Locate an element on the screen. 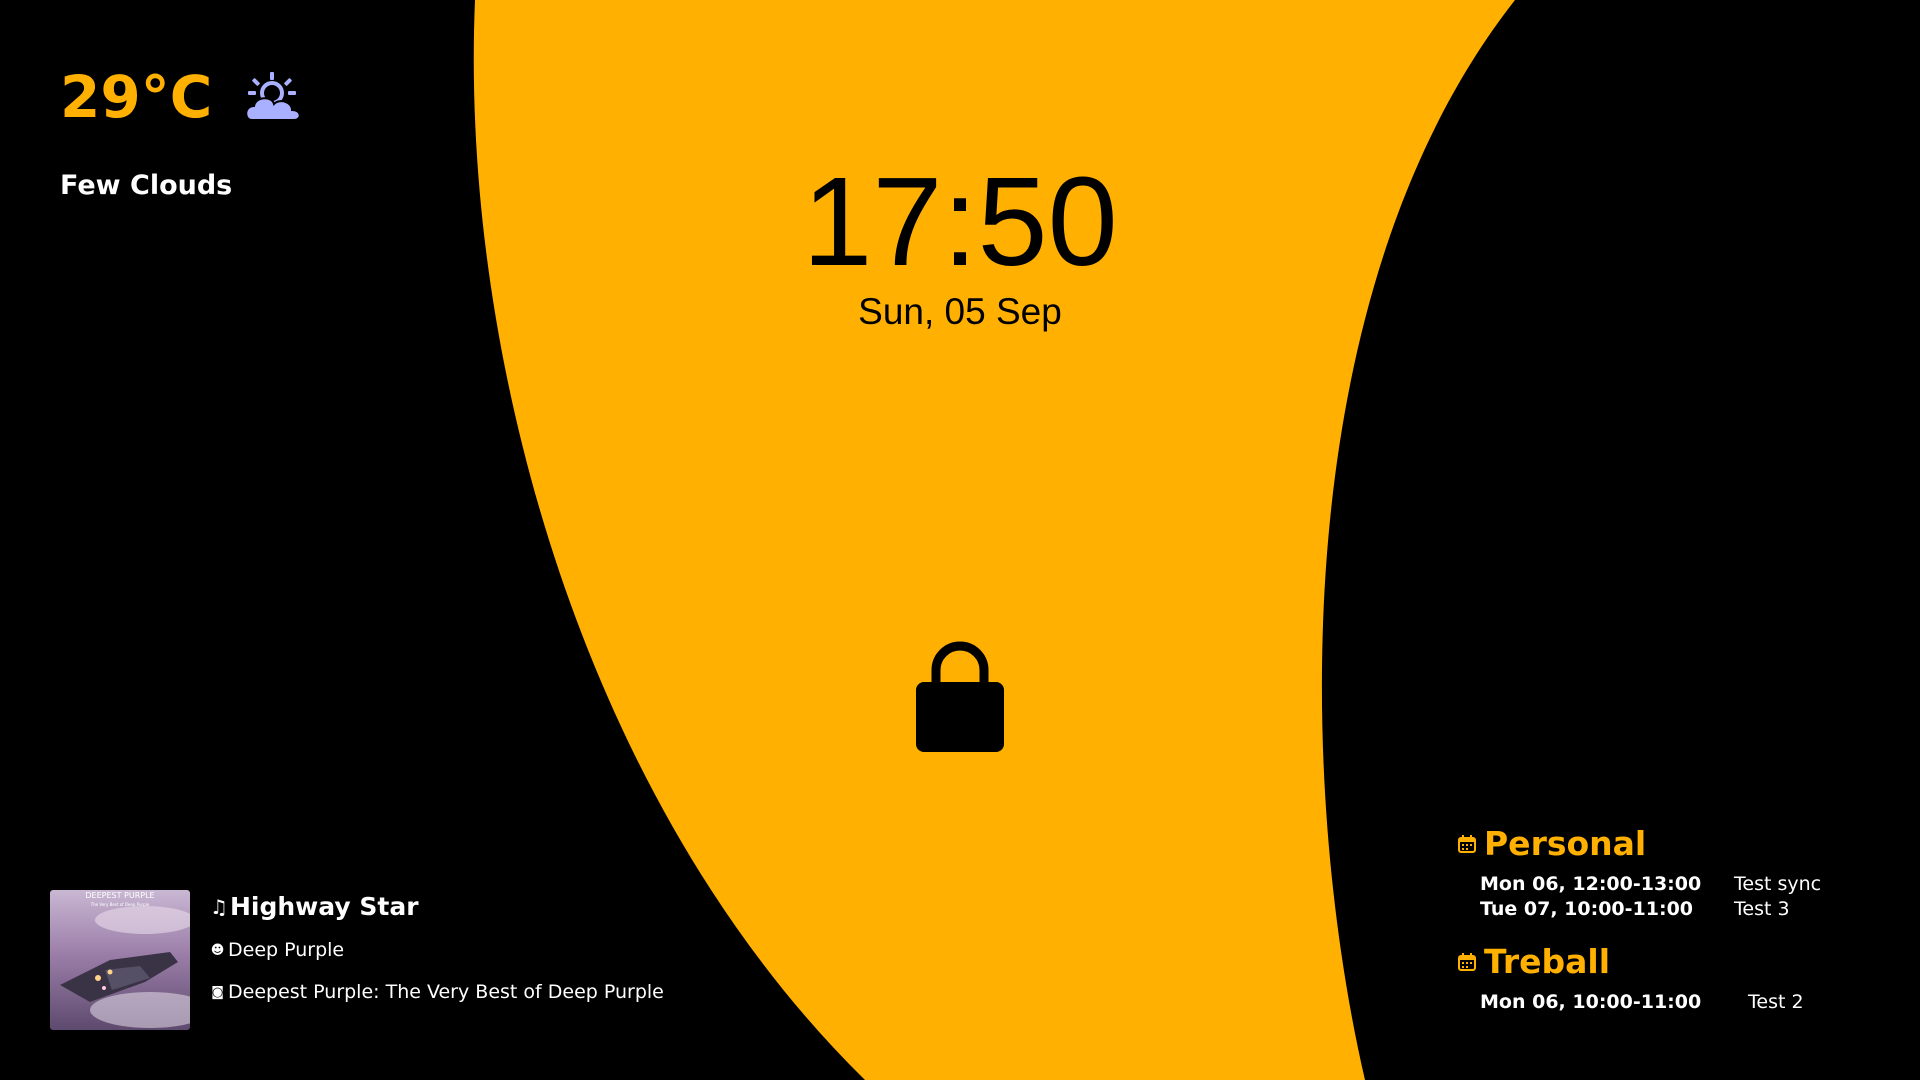 This screenshot has height=1080, width=1920. padlock-icon is located at coordinates (960, 695).